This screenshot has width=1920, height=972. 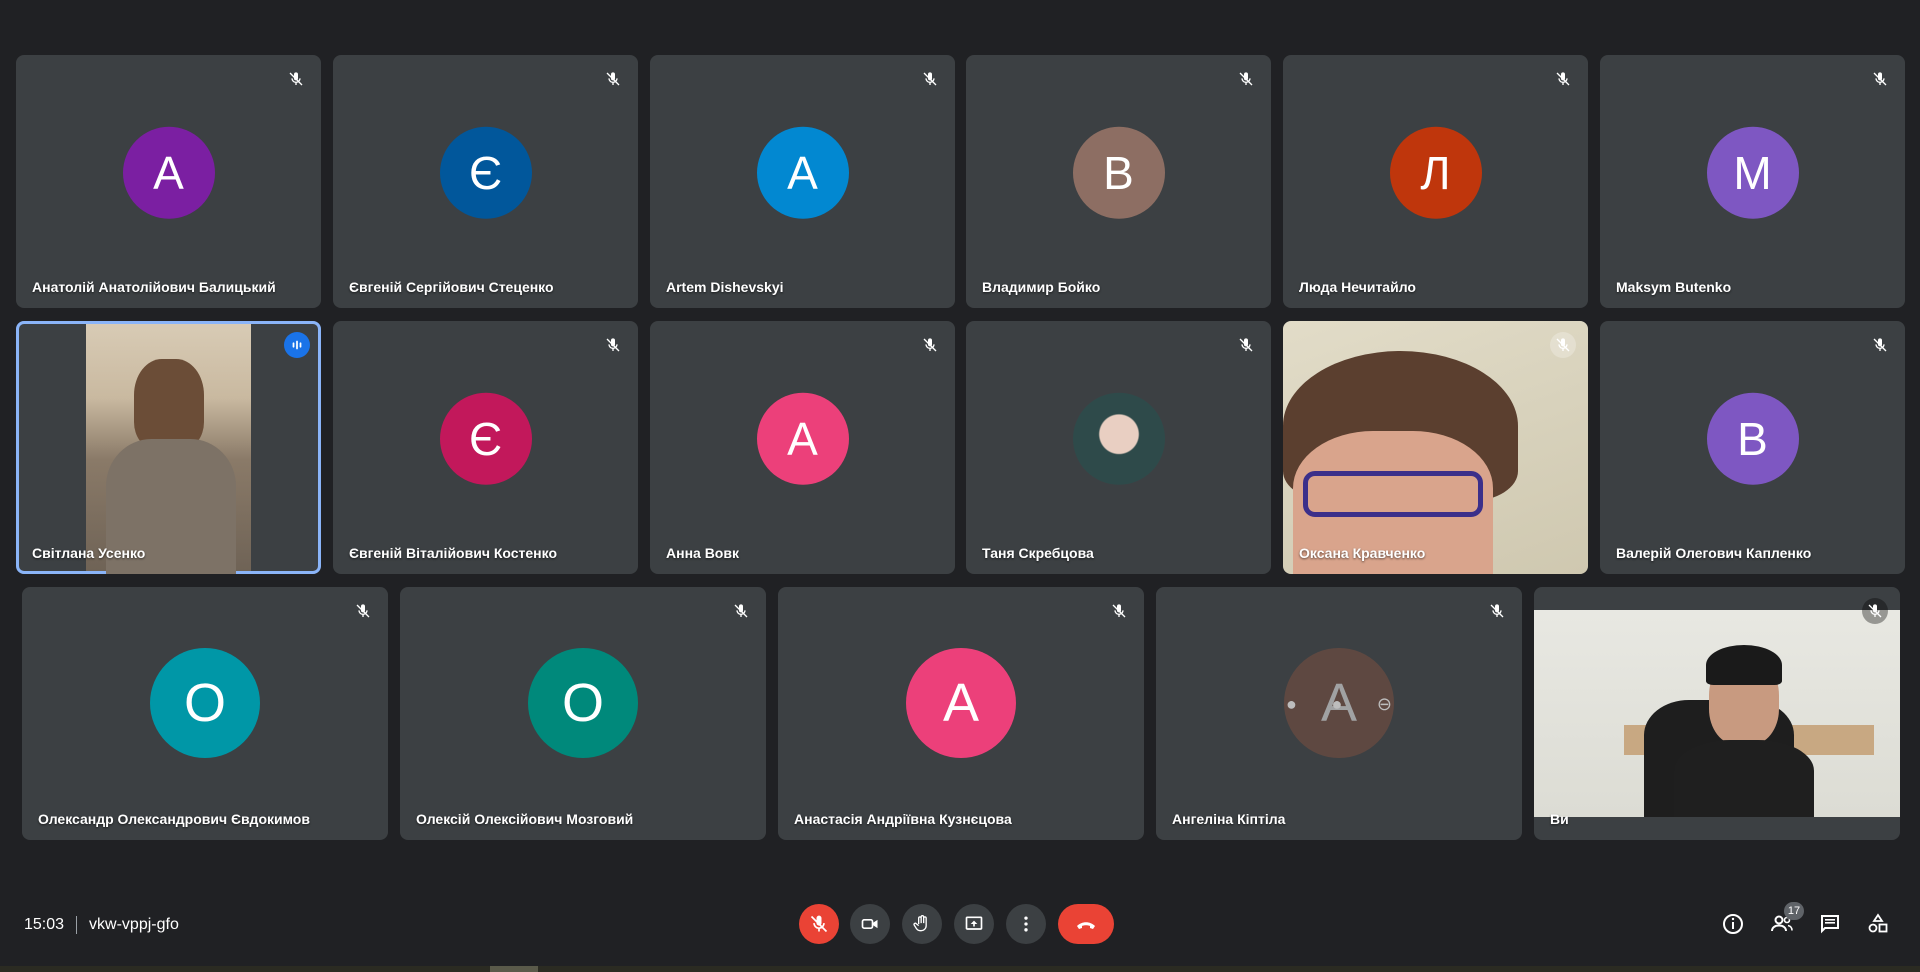 I want to click on taskbar-item, so click(x=514, y=969).